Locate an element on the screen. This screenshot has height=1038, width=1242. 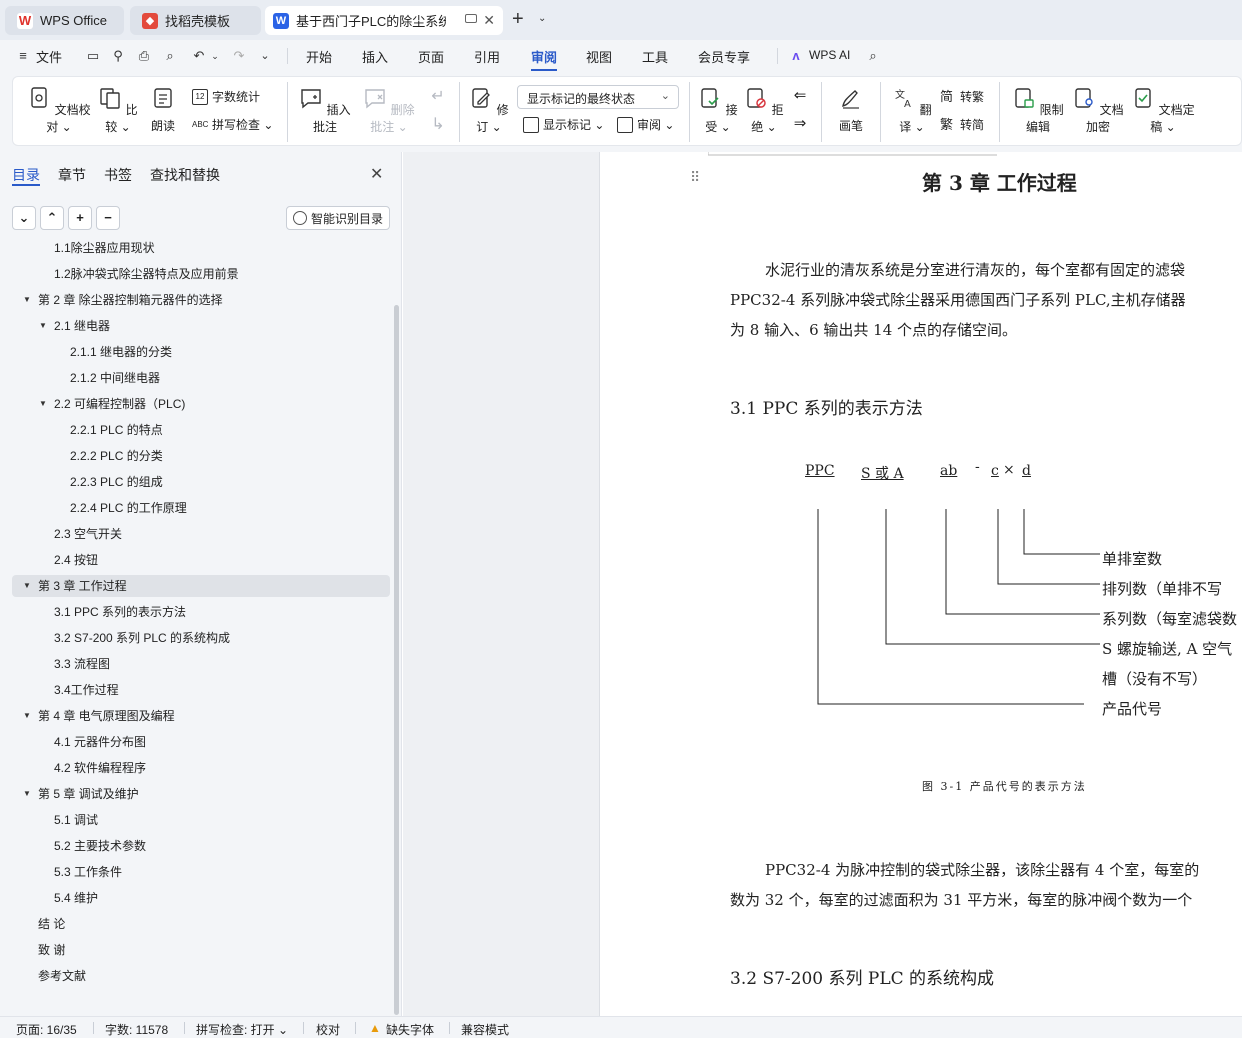
toc-item: 2.2.4 PLC 的工作原理 is located at coordinates (195, 508).